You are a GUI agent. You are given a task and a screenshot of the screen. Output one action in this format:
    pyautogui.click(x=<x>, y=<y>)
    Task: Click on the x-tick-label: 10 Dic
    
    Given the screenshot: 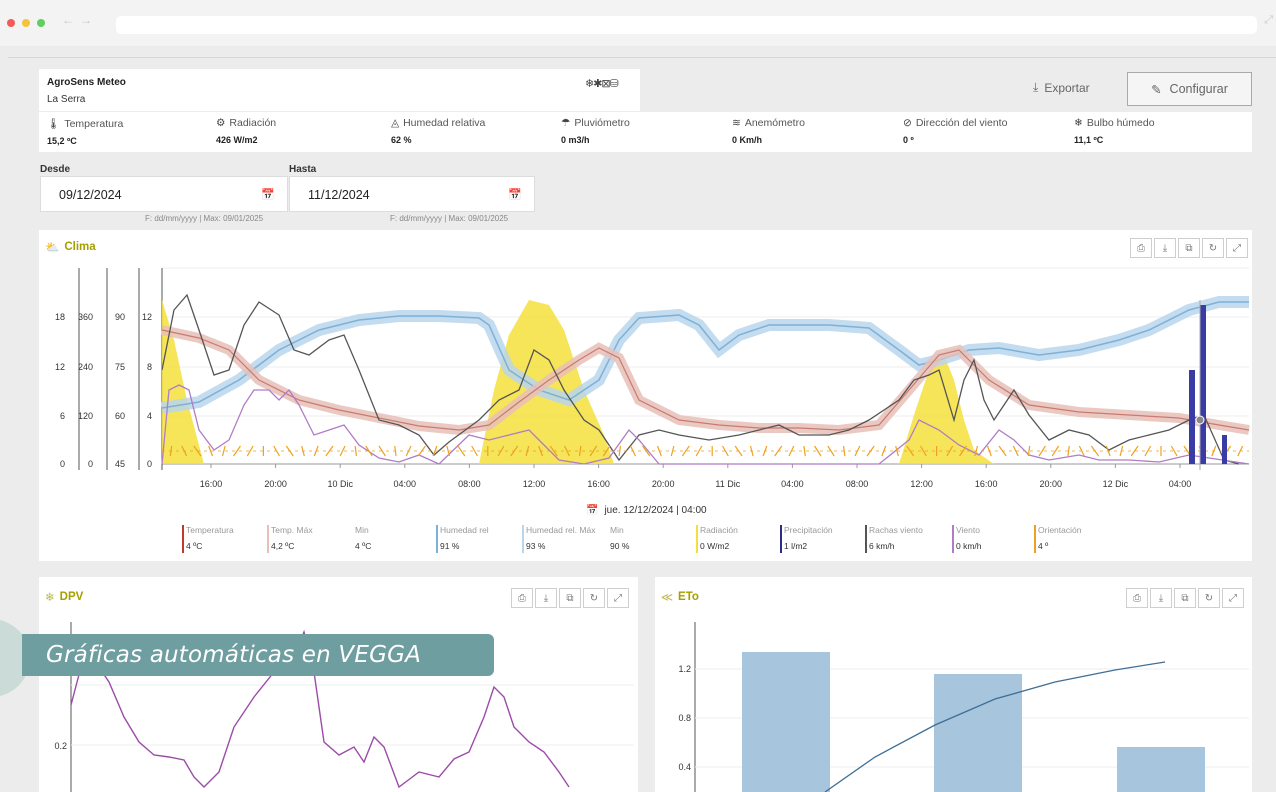 What is the action you would take?
    pyautogui.click(x=340, y=484)
    